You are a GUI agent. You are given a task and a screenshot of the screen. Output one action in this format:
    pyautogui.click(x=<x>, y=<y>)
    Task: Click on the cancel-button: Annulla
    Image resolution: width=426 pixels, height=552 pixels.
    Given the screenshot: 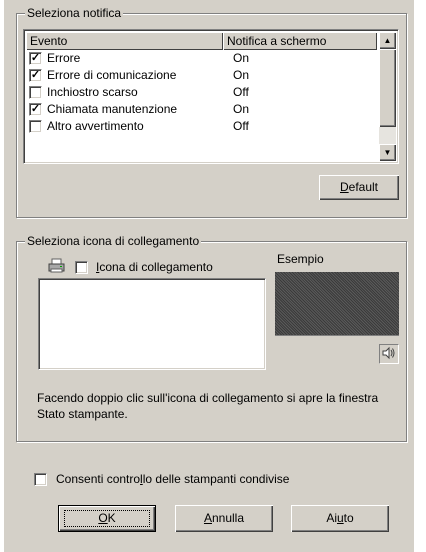 What is the action you would take?
    pyautogui.click(x=224, y=518)
    